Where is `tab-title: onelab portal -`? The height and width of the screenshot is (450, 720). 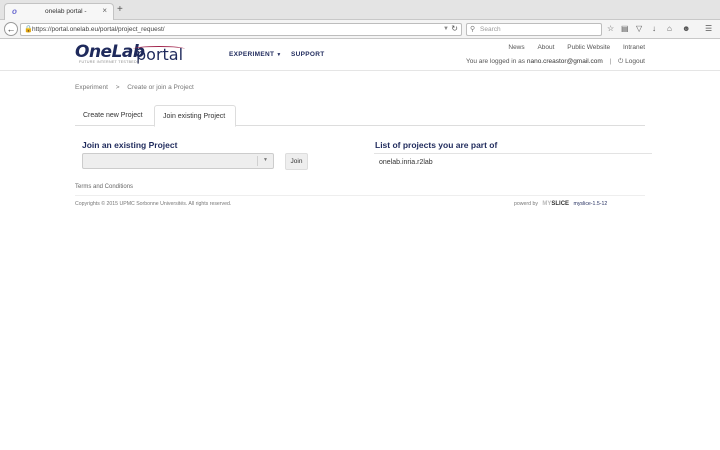 tab-title: onelab portal - is located at coordinates (66, 11).